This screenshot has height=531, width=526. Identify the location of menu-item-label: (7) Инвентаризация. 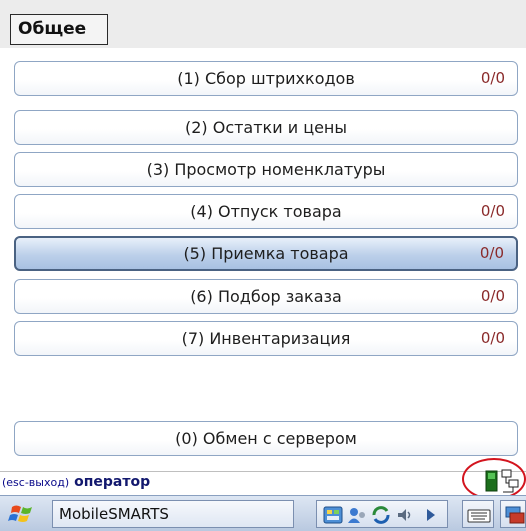
(266, 338).